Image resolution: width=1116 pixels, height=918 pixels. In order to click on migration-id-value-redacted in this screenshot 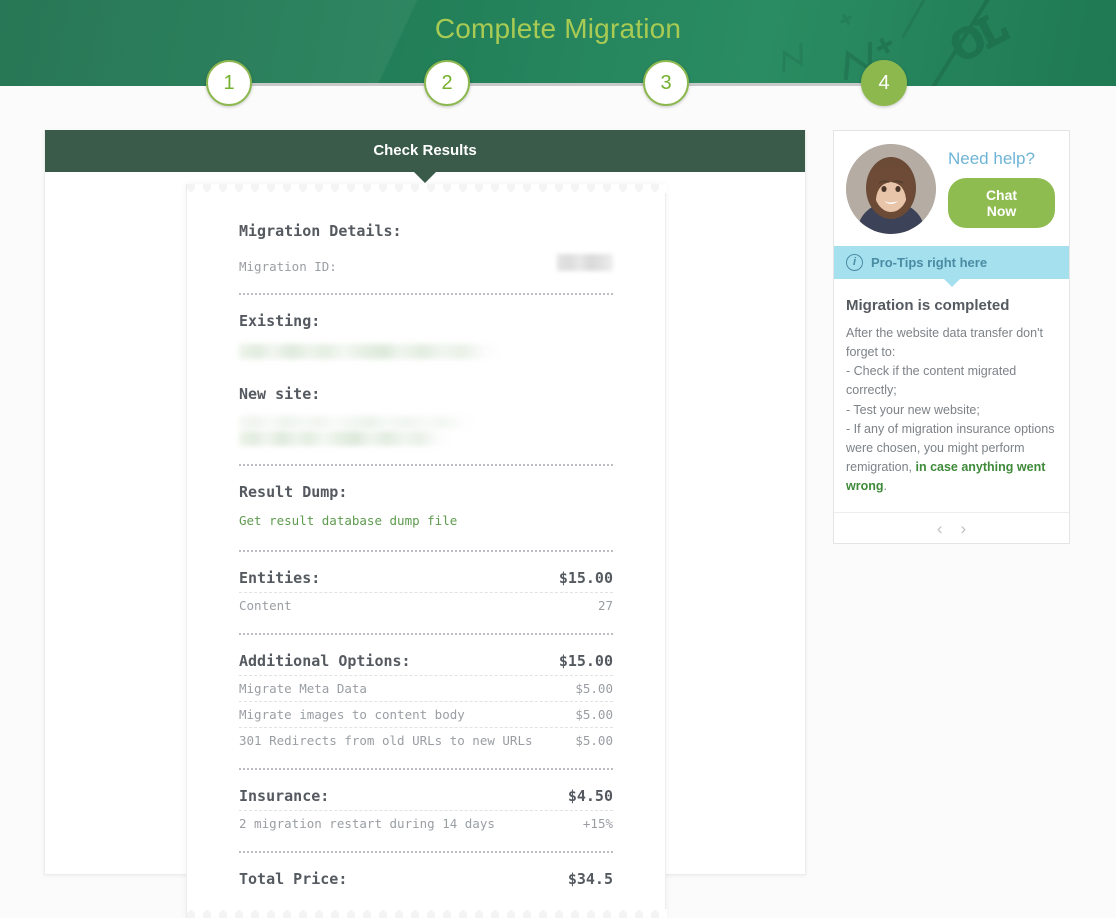, I will do `click(585, 262)`.